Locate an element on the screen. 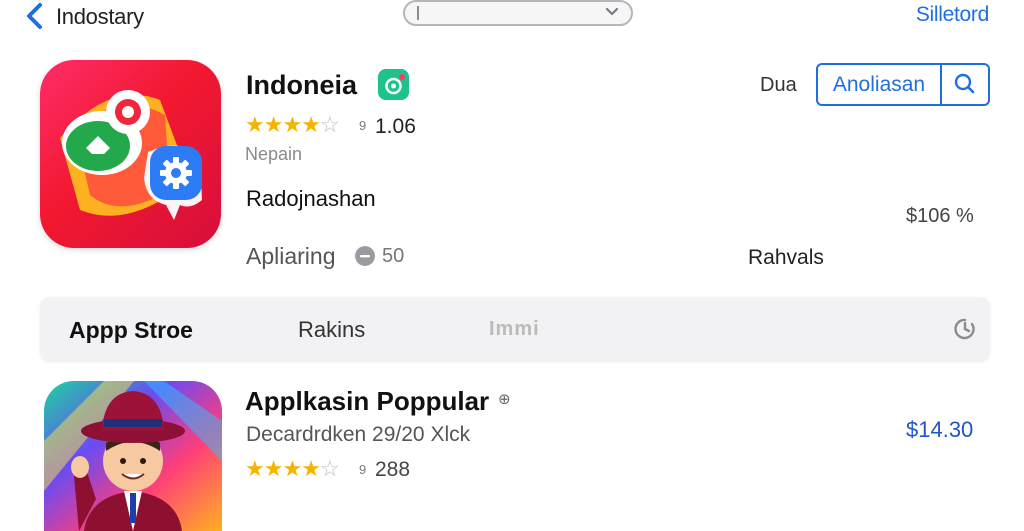 Image resolution: width=1024 pixels, height=531 pixels. popular-app-badge-icon: ⊕ is located at coordinates (504, 399).